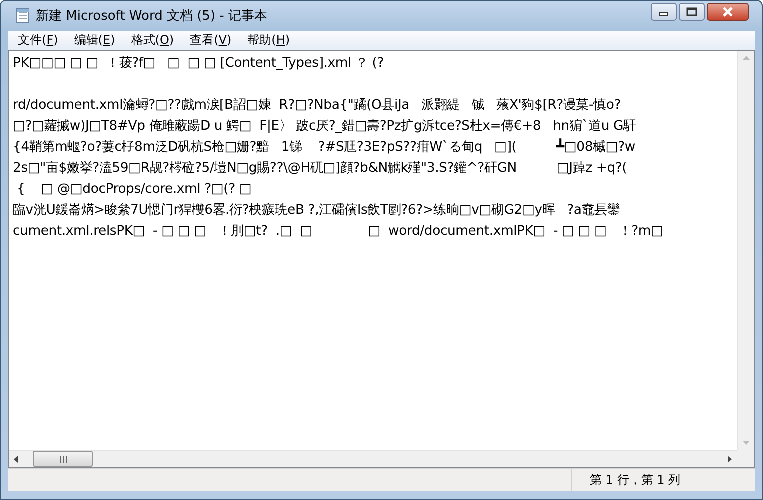 Image resolution: width=763 pixels, height=500 pixels. I want to click on menu-item: 文件(F), so click(38, 40).